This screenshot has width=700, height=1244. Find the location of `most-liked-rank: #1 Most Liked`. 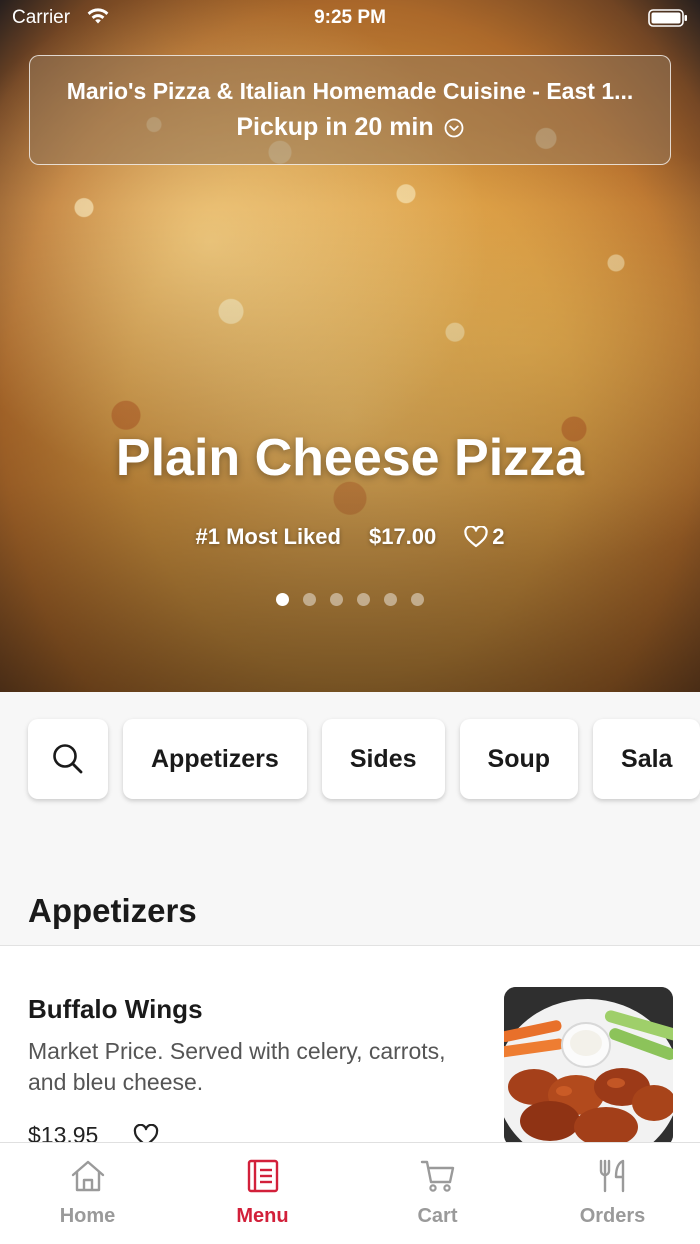

most-liked-rank: #1 Most Liked is located at coordinates (268, 536).